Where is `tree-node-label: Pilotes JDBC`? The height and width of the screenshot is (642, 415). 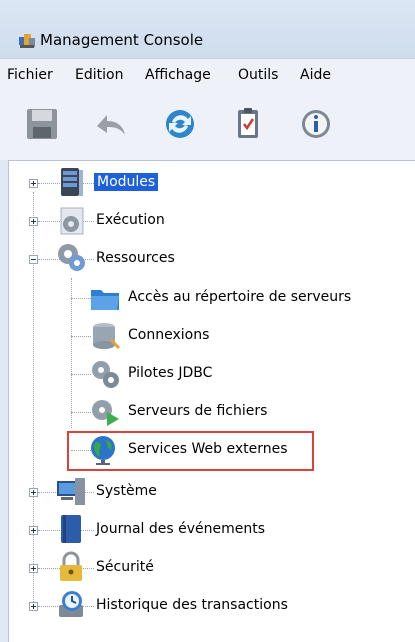
tree-node-label: Pilotes JDBC is located at coordinates (170, 373).